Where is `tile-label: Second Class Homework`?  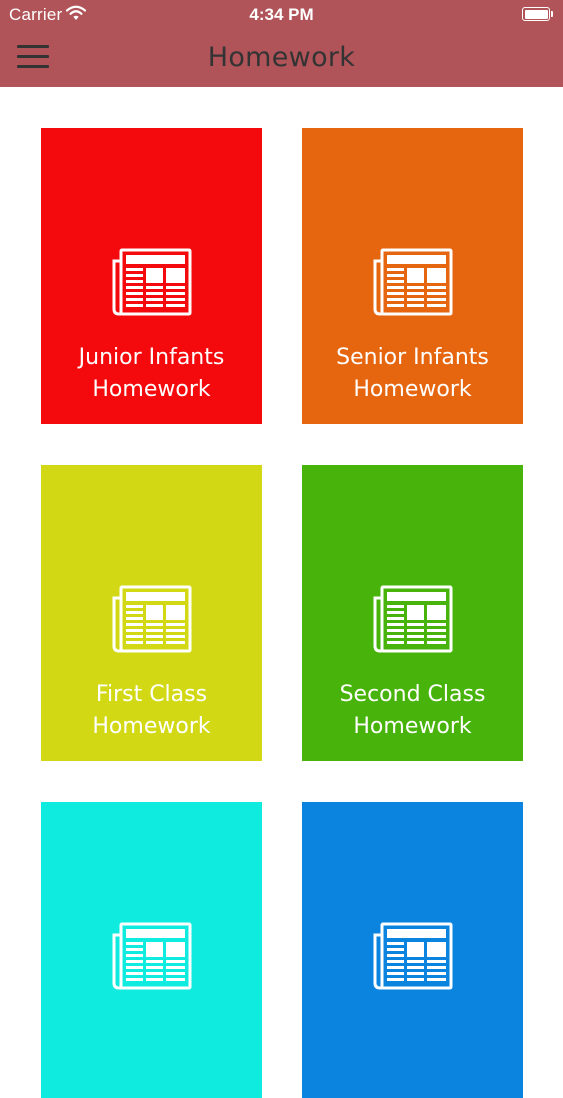 tile-label: Second Class Homework is located at coordinates (412, 711).